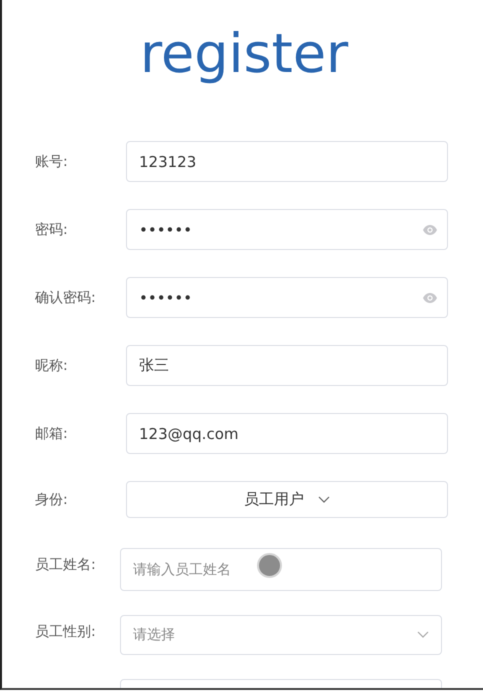 This screenshot has width=483, height=692. Describe the element at coordinates (287, 161) in the screenshot. I see `input-field: 123123` at that location.